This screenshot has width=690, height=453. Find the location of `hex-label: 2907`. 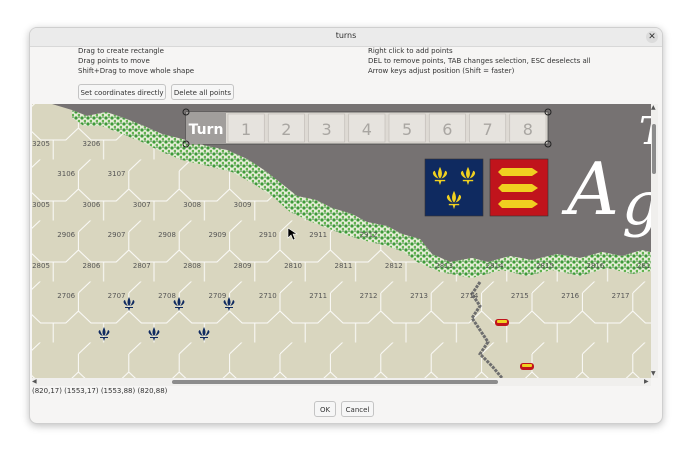

hex-label: 2907 is located at coordinates (117, 235).